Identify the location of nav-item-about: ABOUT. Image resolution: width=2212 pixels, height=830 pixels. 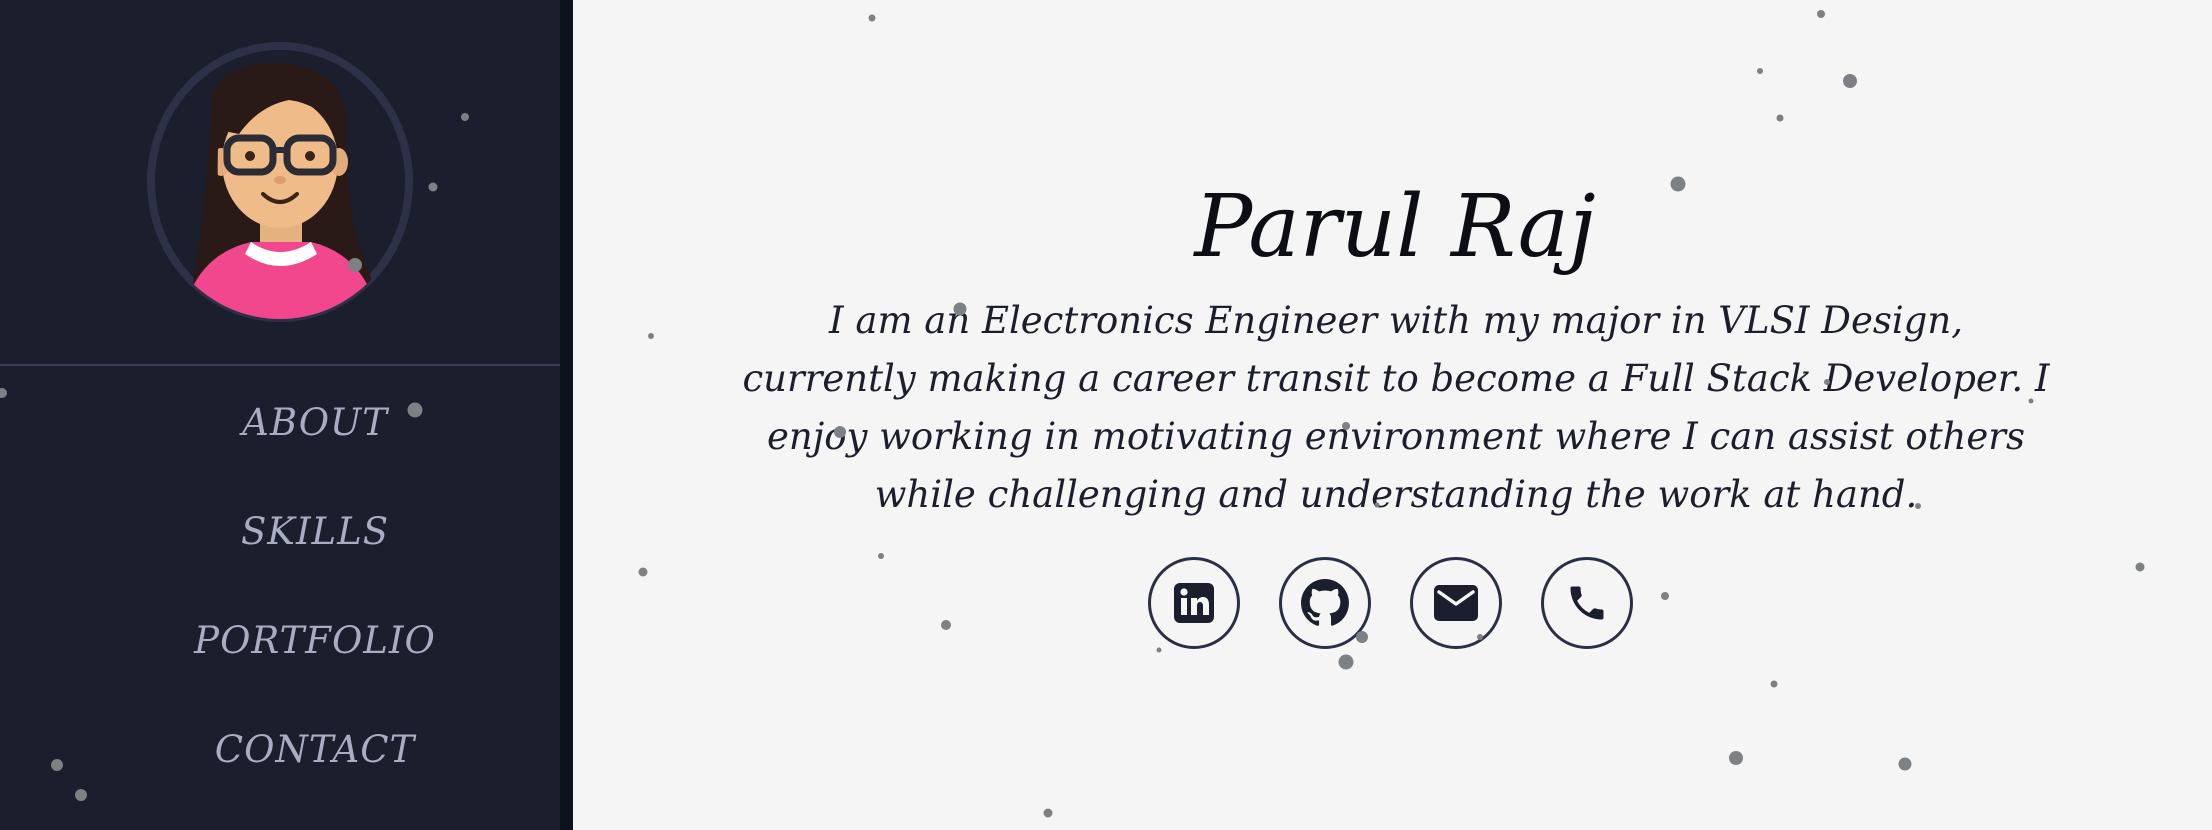
(315, 423).